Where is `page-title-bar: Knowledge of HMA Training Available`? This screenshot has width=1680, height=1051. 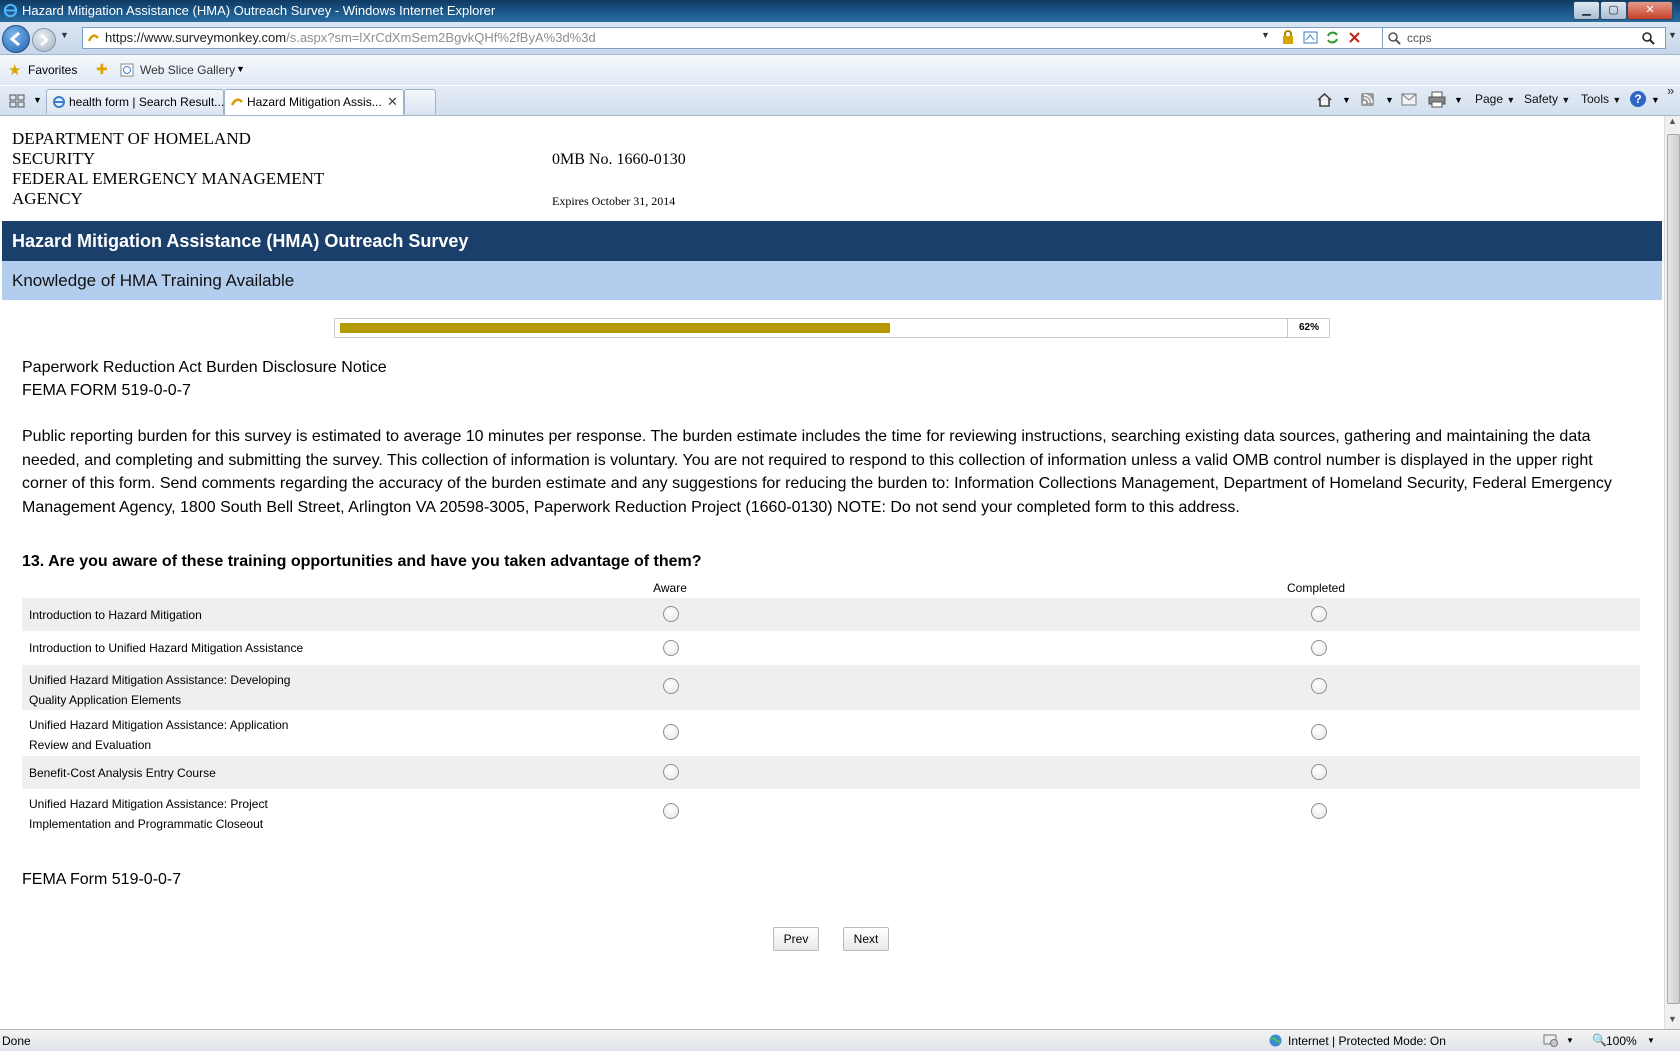 page-title-bar: Knowledge of HMA Training Available is located at coordinates (832, 280).